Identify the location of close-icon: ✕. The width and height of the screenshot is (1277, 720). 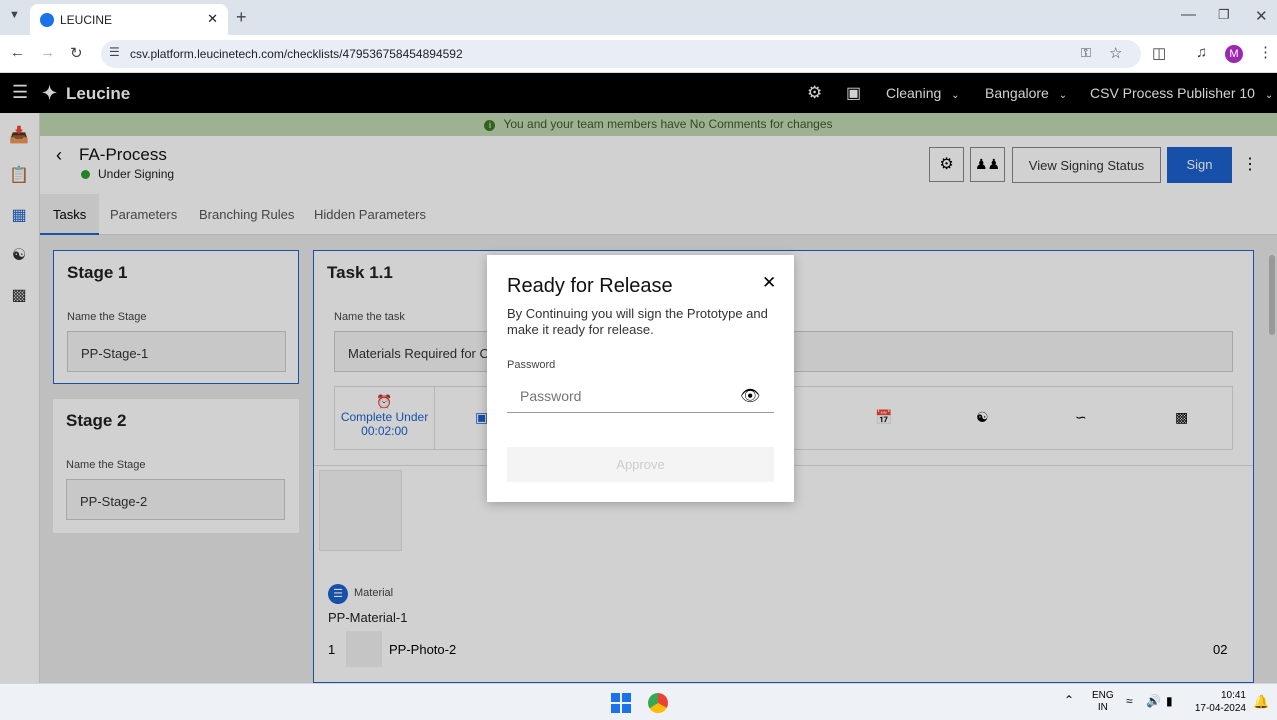
(769, 283).